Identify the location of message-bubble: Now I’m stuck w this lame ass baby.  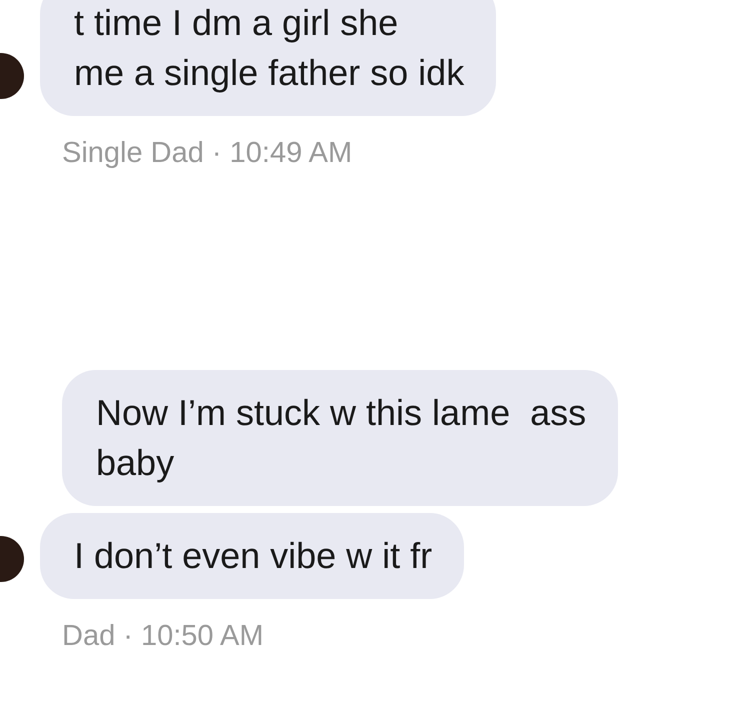
(340, 438).